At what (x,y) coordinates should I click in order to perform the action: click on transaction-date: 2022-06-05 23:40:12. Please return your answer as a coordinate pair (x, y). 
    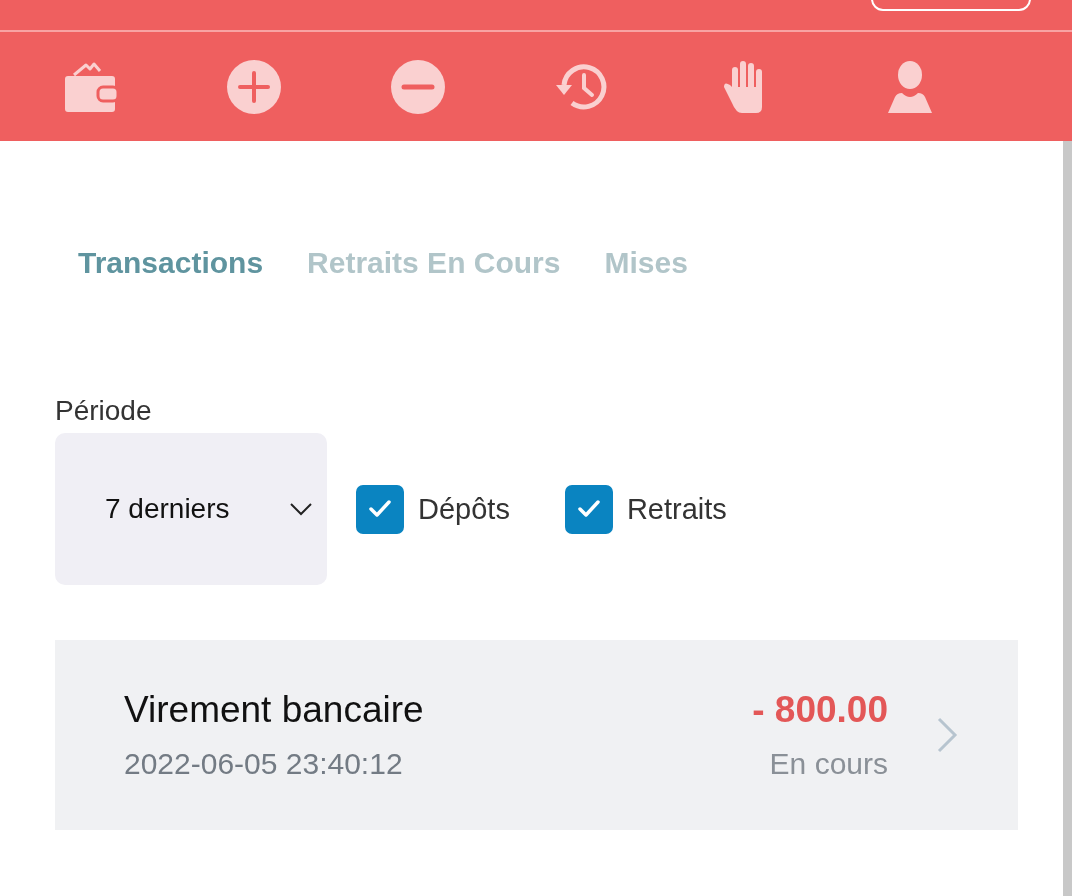
    Looking at the image, I should click on (264, 764).